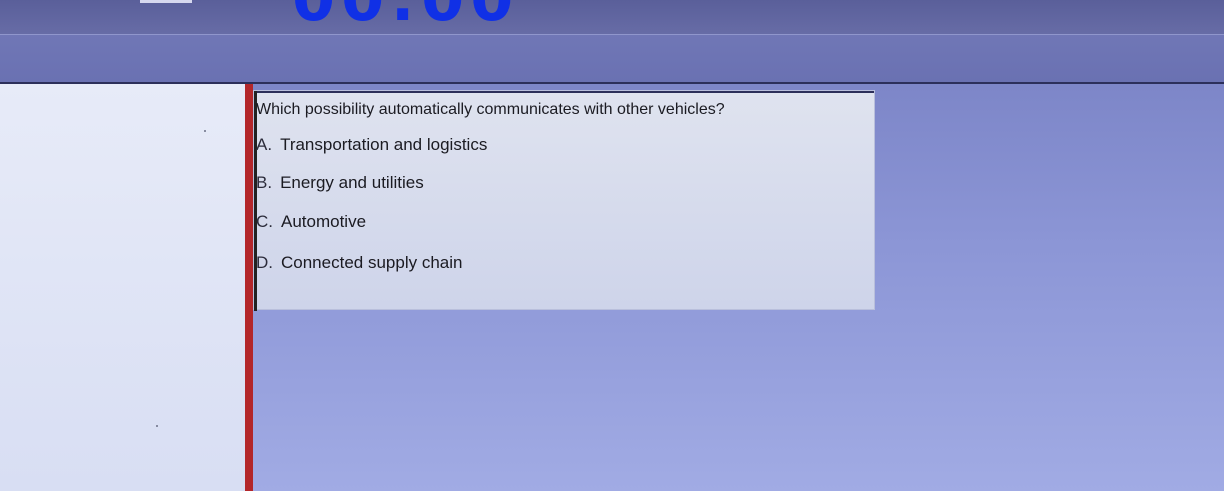  Describe the element at coordinates (352, 182) in the screenshot. I see `option-label: Energy and utilities` at that location.